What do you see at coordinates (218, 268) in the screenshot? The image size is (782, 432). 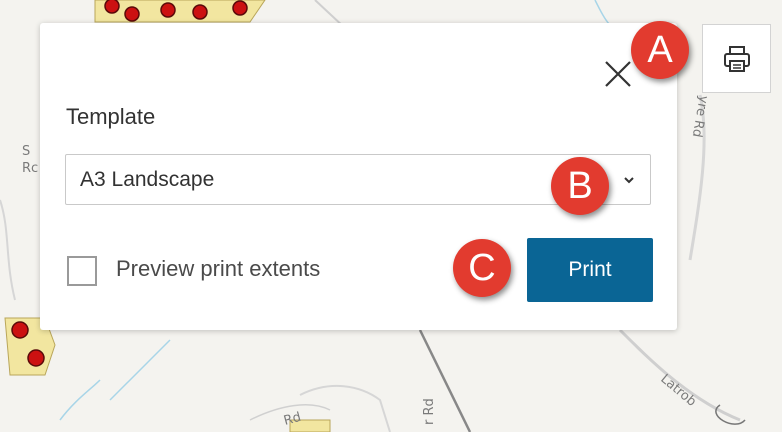 I see `preview-print-extents-label: Preview print extents` at bounding box center [218, 268].